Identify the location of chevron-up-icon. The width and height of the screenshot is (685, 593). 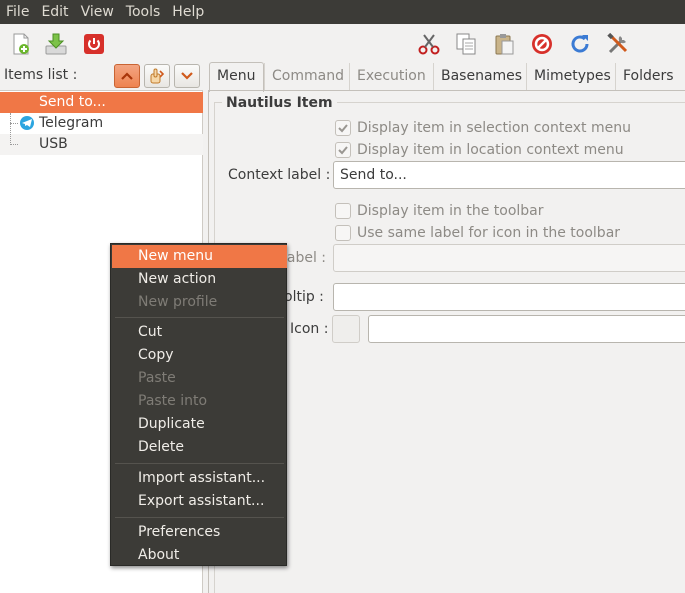
(127, 76).